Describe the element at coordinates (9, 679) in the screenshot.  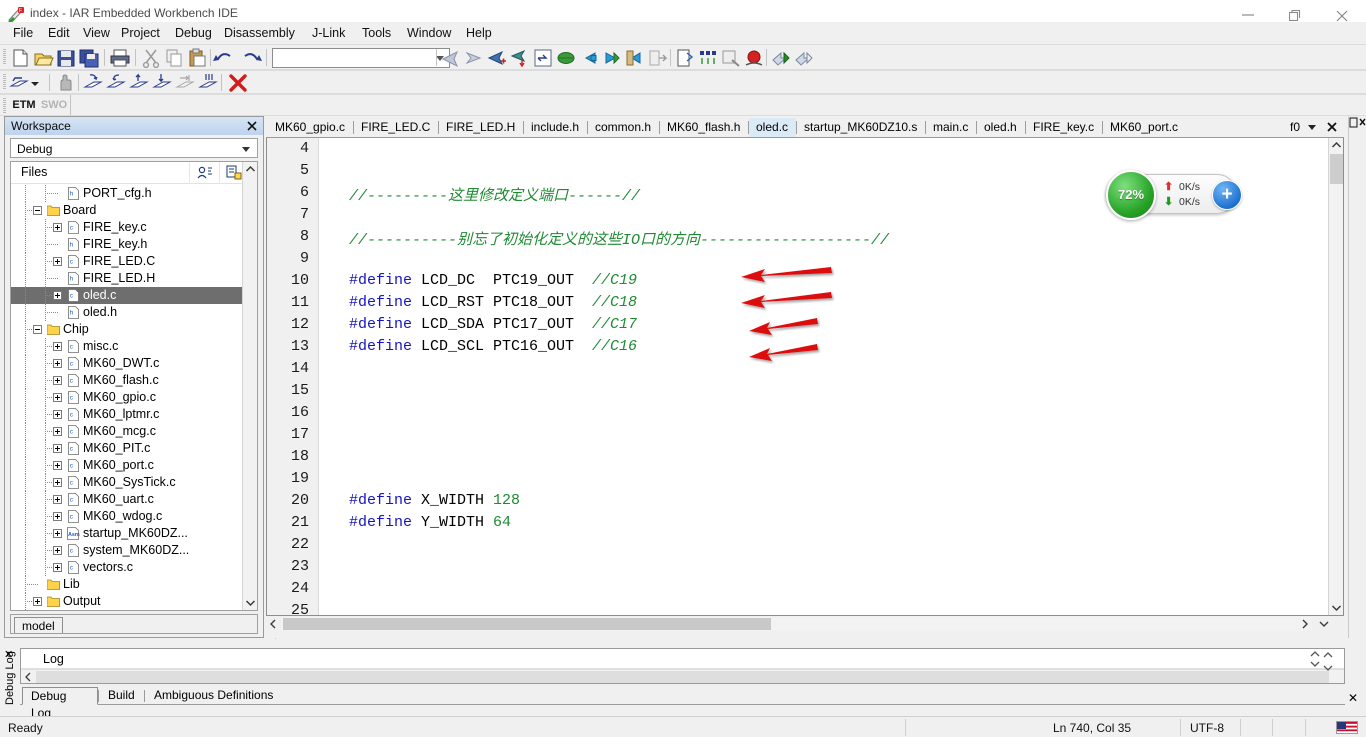
I see `debug-log-vertical-tab: ✕ Debug Log` at that location.